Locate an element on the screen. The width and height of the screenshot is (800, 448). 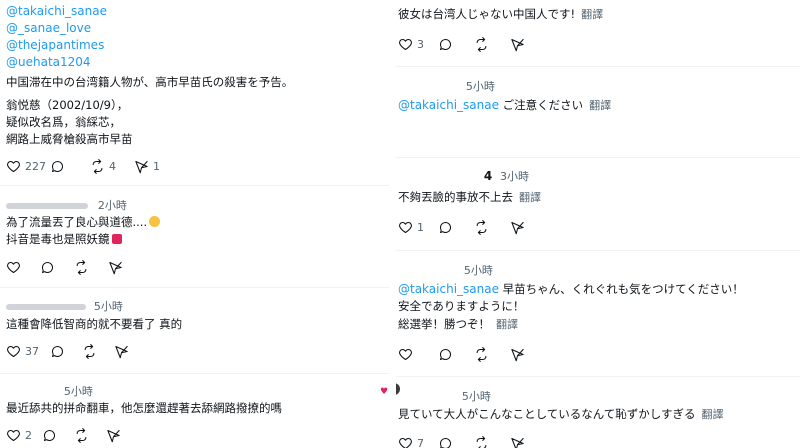
repost-count: 4 is located at coordinates (112, 166).